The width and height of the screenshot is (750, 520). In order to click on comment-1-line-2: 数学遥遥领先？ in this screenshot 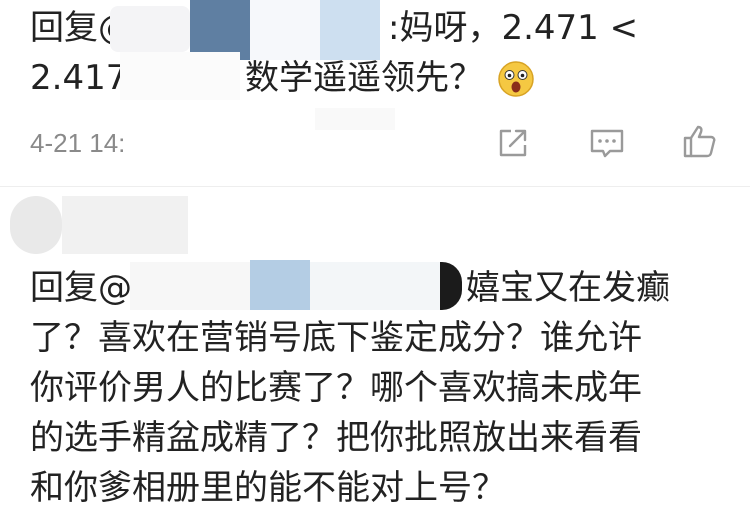, I will do `click(364, 78)`.